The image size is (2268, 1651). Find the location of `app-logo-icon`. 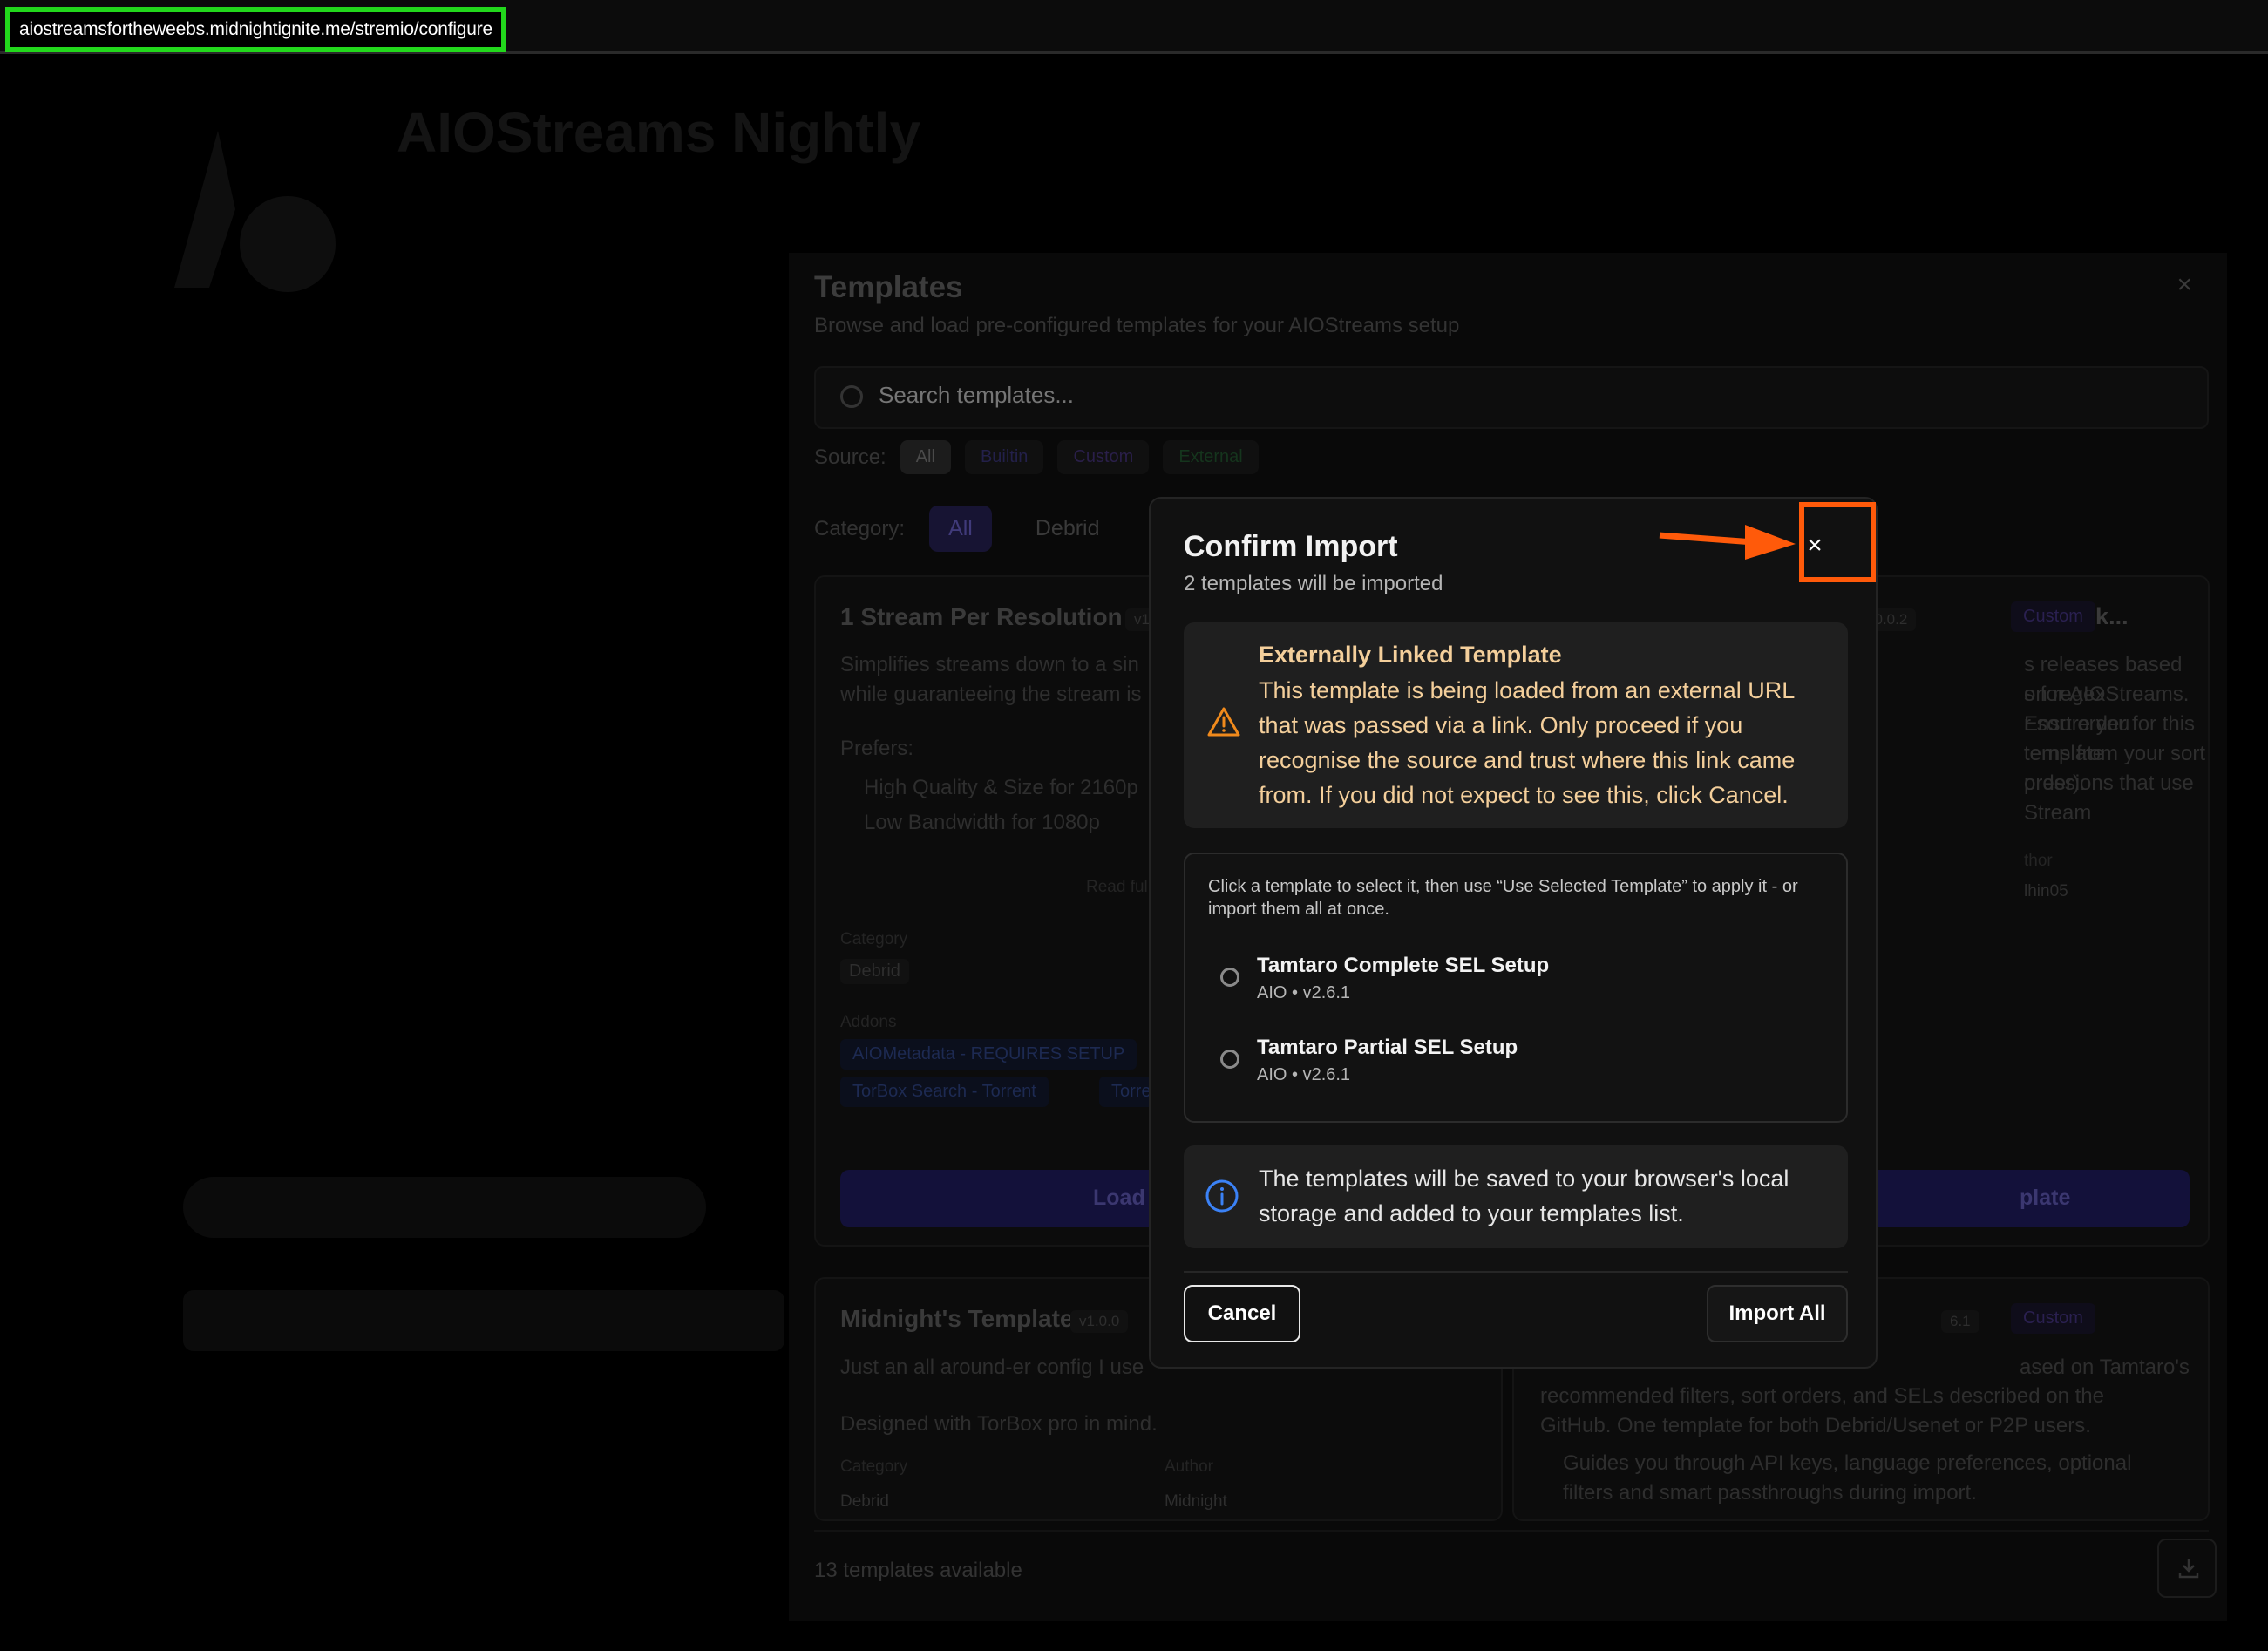

app-logo-icon is located at coordinates (255, 211).